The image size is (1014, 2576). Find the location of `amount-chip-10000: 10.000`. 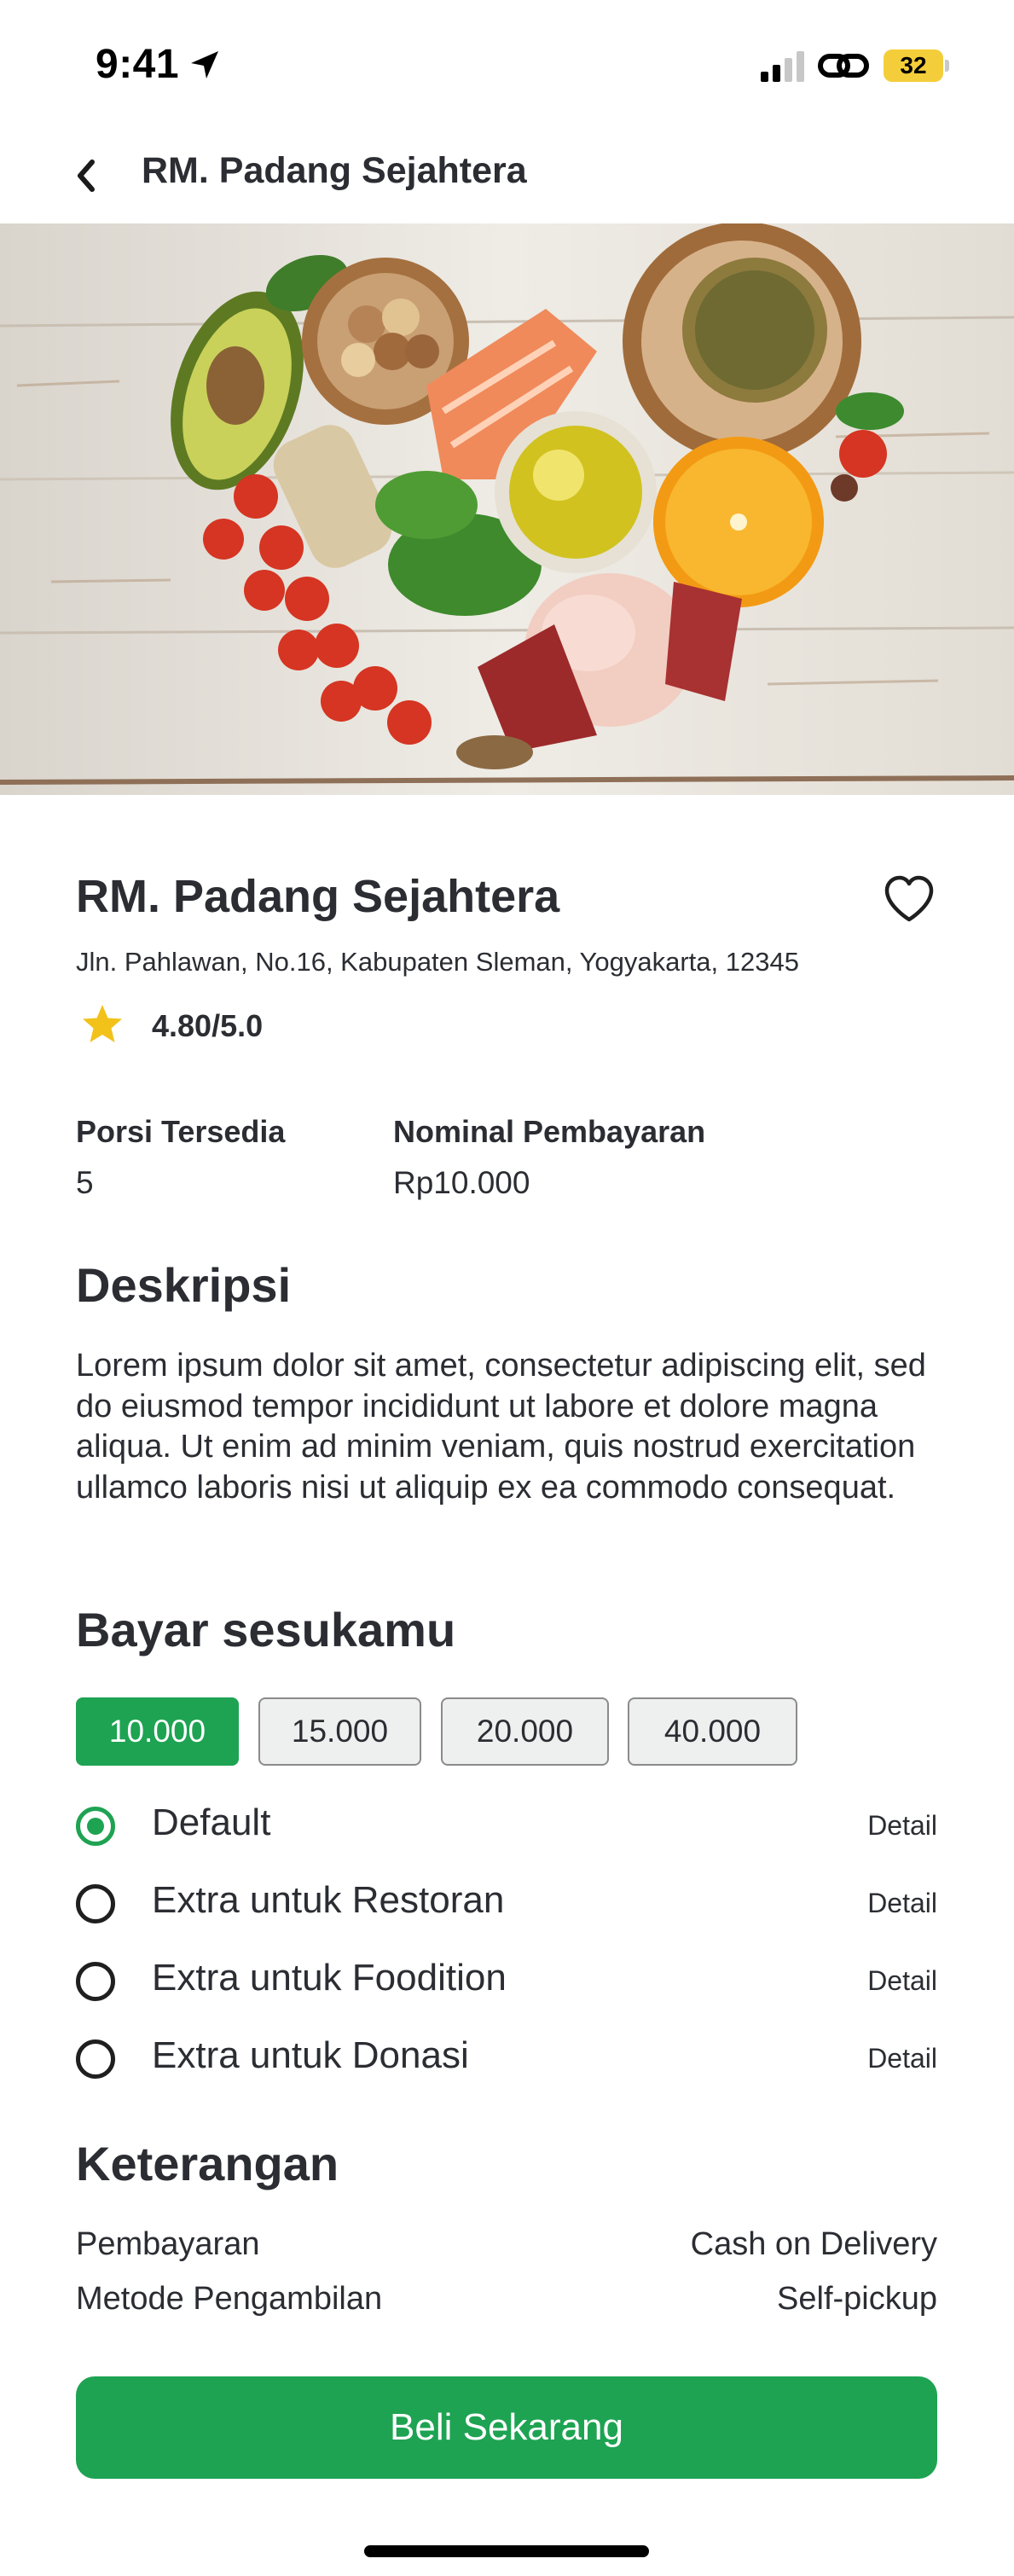

amount-chip-10000: 10.000 is located at coordinates (157, 1731).